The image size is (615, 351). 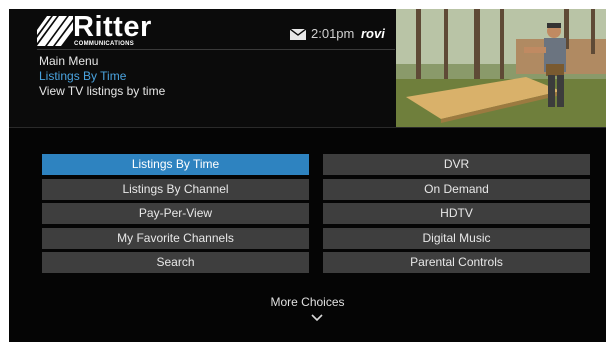 I want to click on menu-parental-controls: Parental Controls, so click(x=456, y=262).